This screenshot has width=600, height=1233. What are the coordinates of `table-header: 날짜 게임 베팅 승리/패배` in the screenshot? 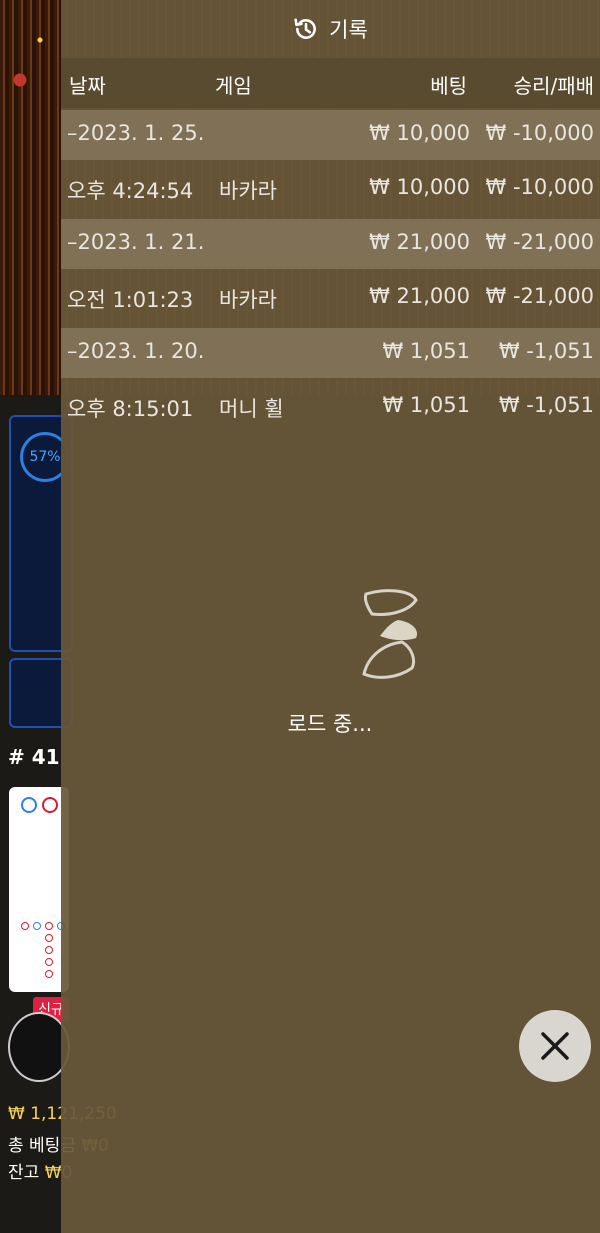 It's located at (330, 83).